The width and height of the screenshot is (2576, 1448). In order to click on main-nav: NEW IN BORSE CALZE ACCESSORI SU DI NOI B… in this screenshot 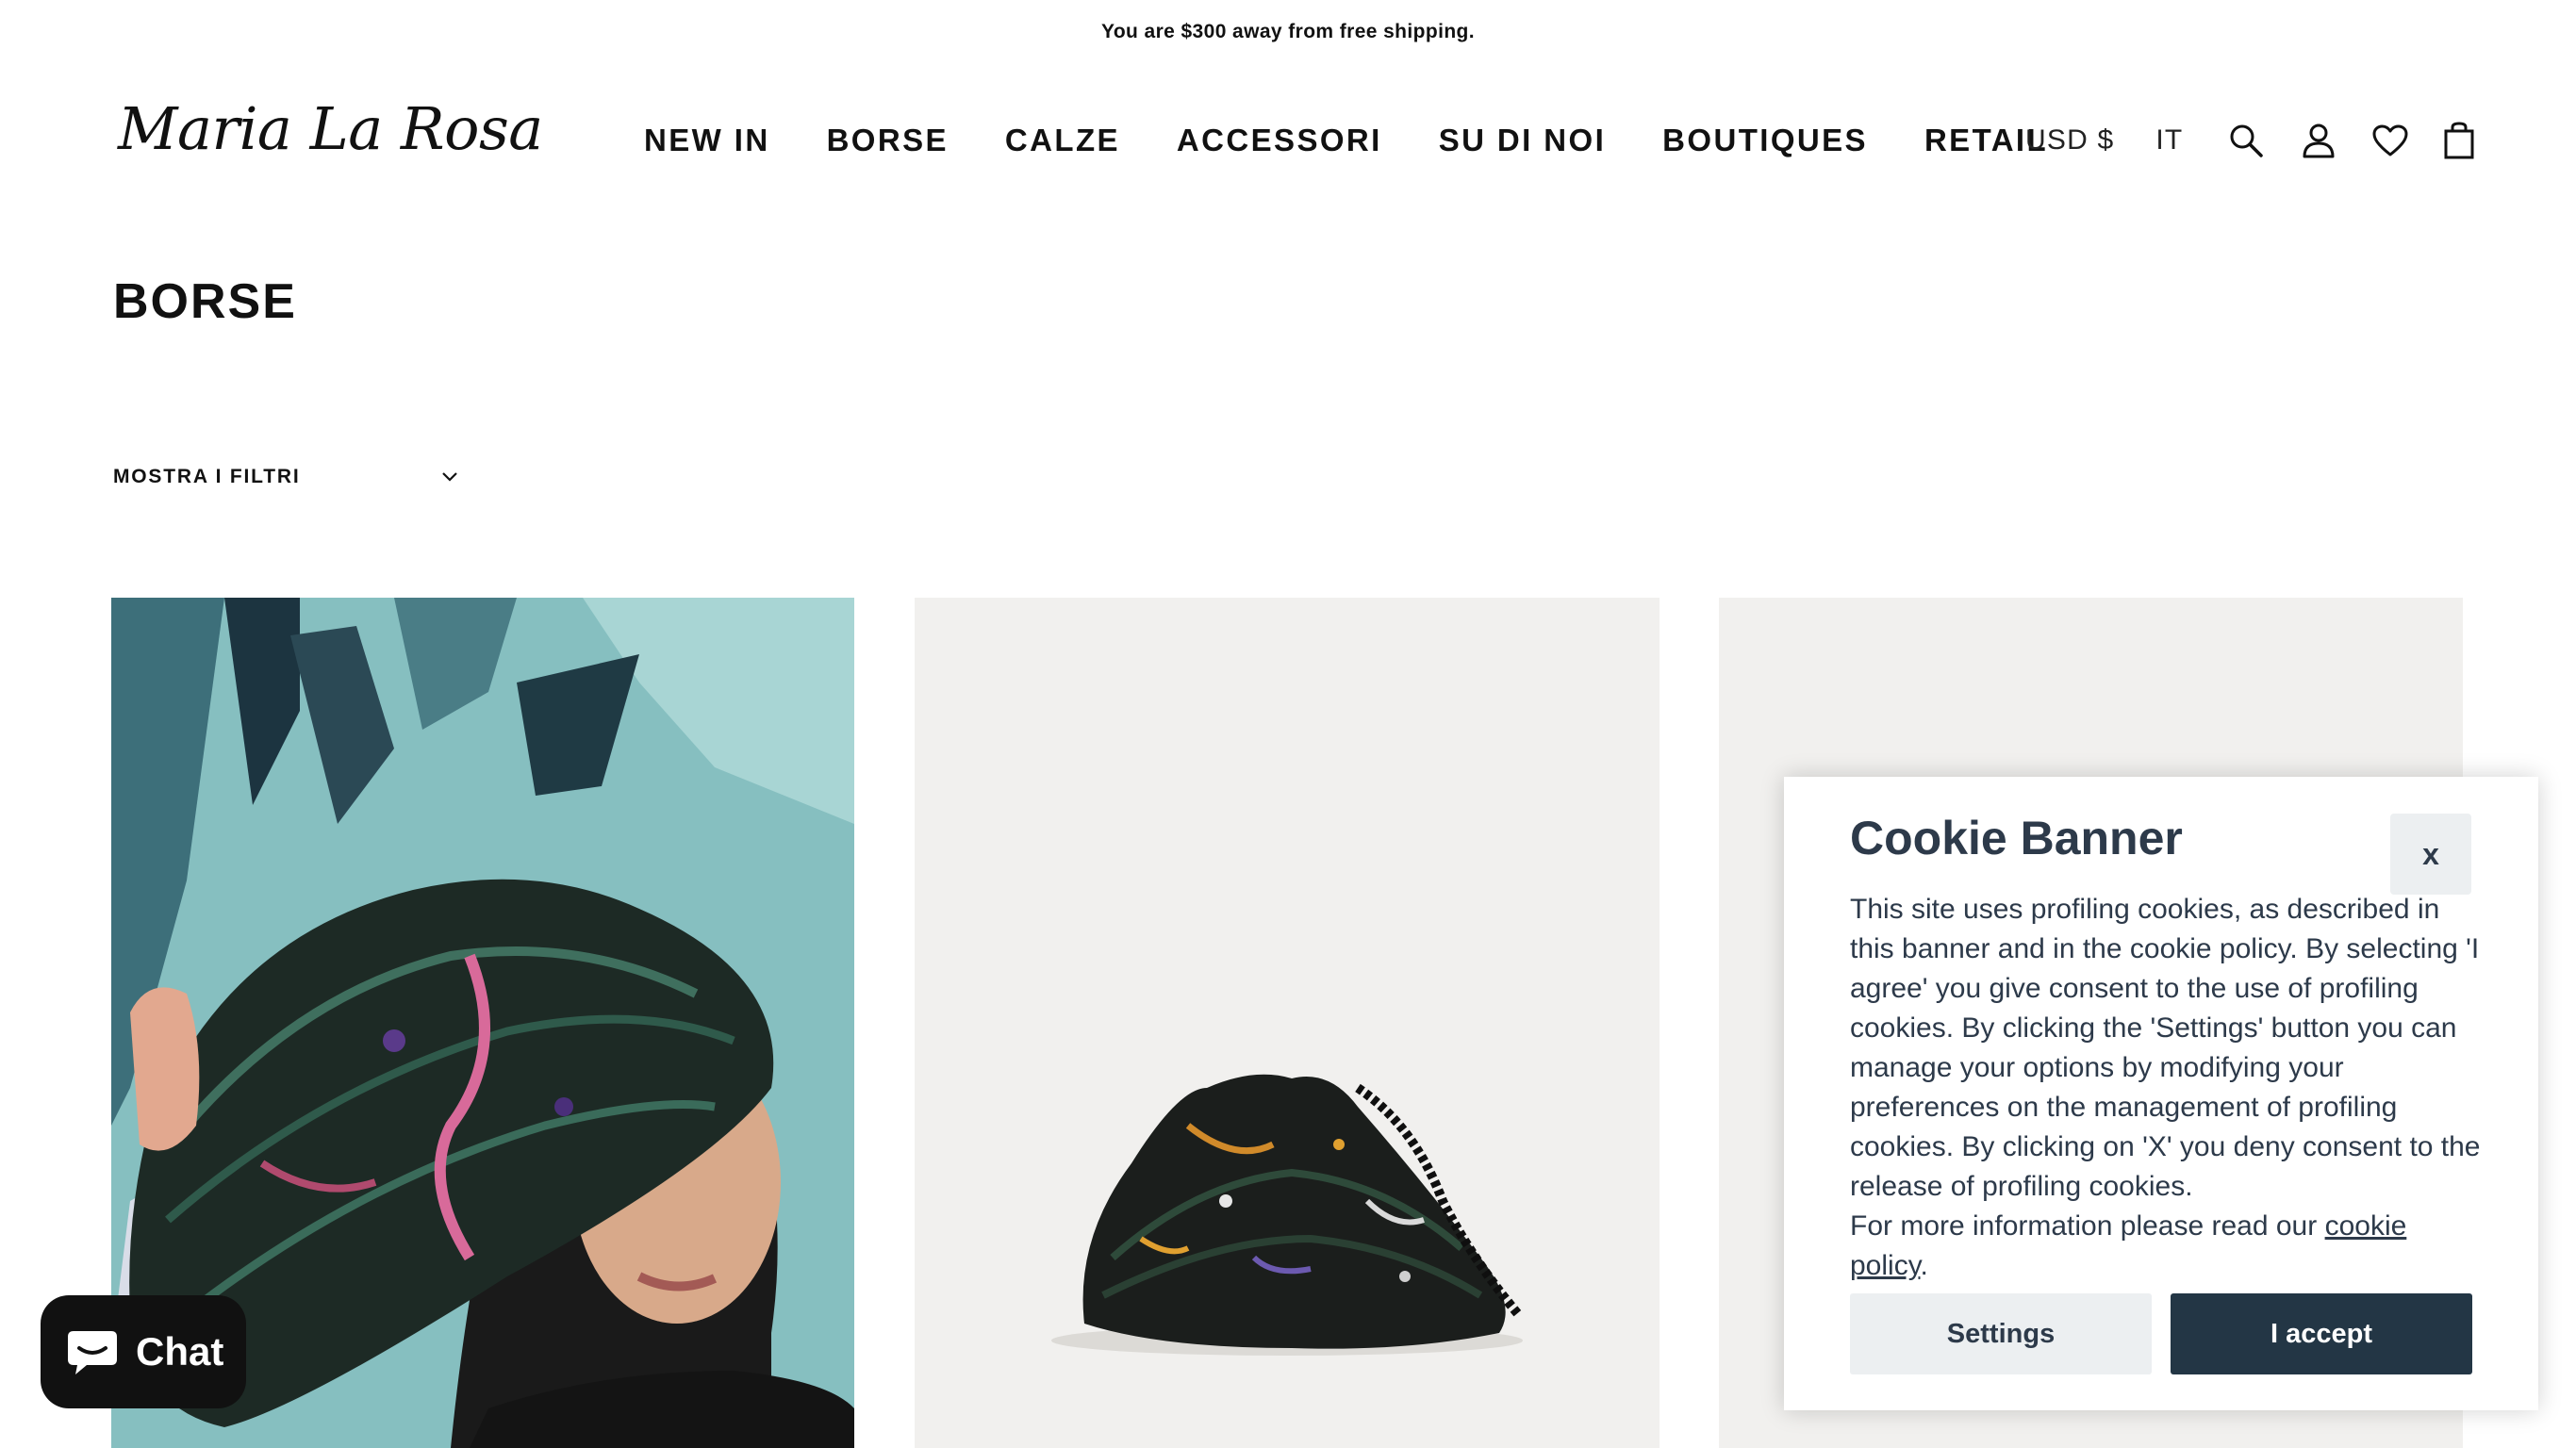, I will do `click(1374, 140)`.